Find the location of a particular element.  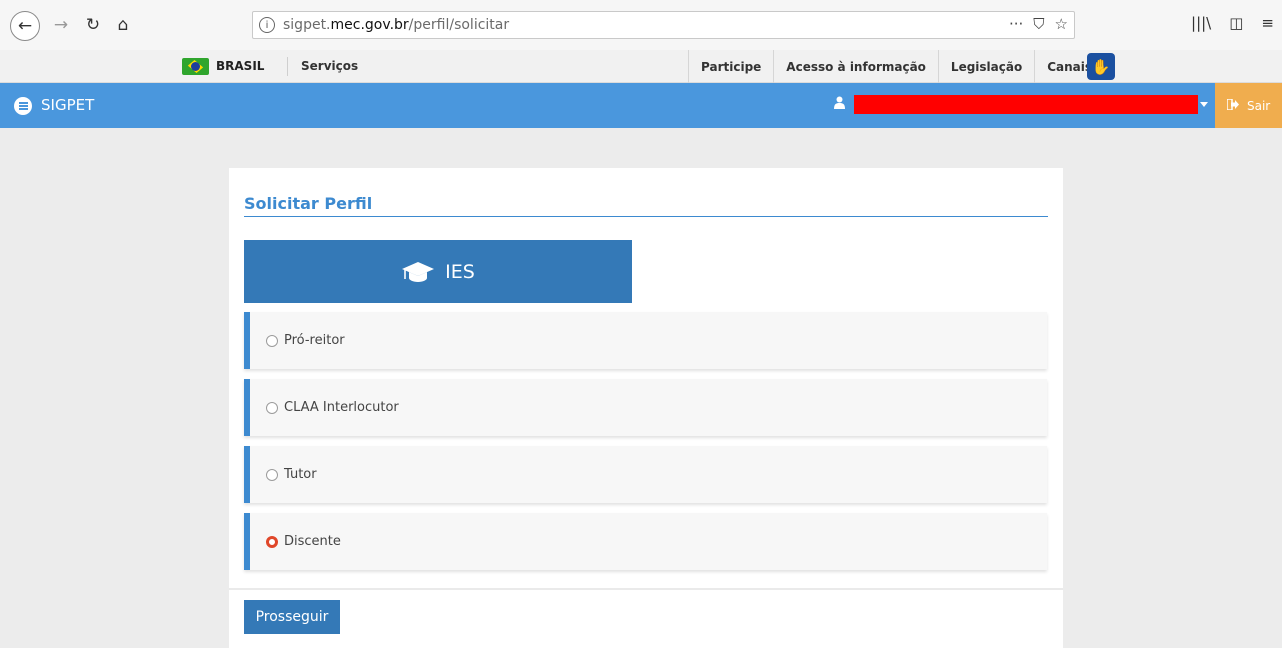

app-title: SIGPET is located at coordinates (67, 105).